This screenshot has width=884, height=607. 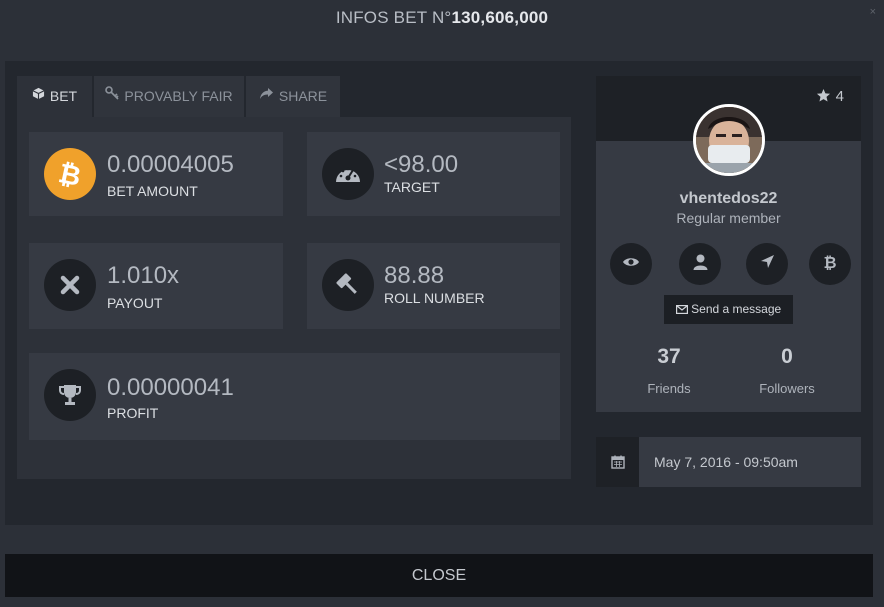 I want to click on profit-value: 0.00000041, so click(x=170, y=387).